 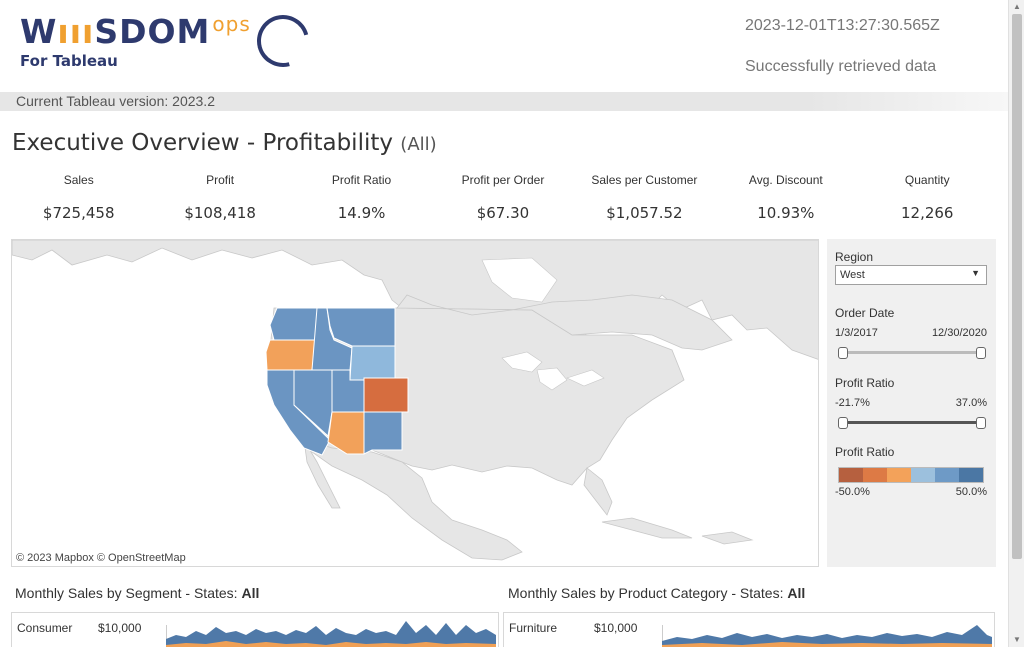 What do you see at coordinates (1016, 7) in the screenshot?
I see `scroll-up-arrow-icon: ▲` at bounding box center [1016, 7].